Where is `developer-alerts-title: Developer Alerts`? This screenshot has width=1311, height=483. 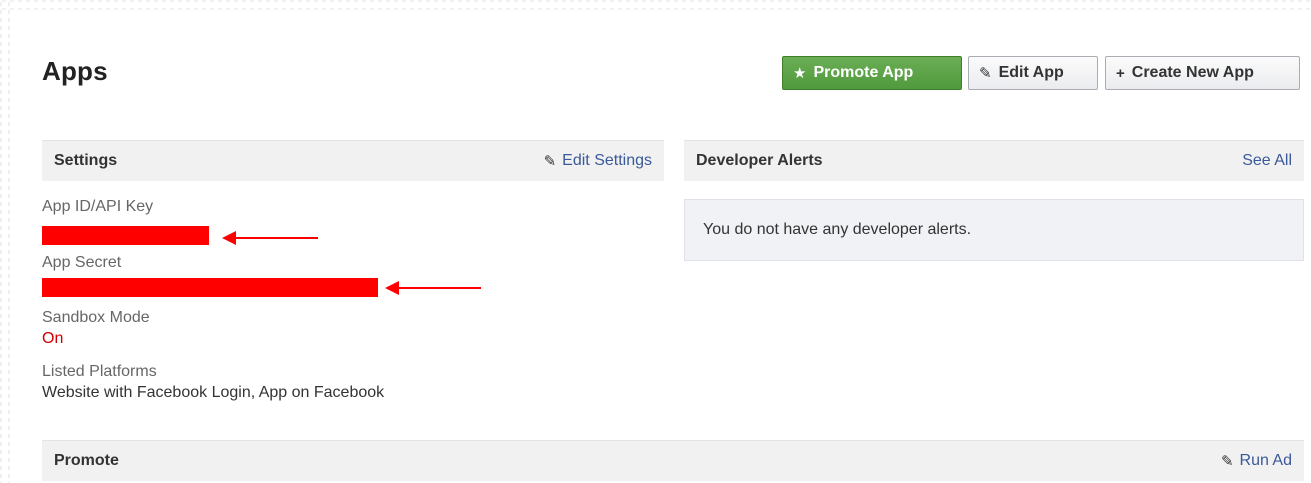
developer-alerts-title: Developer Alerts is located at coordinates (759, 160).